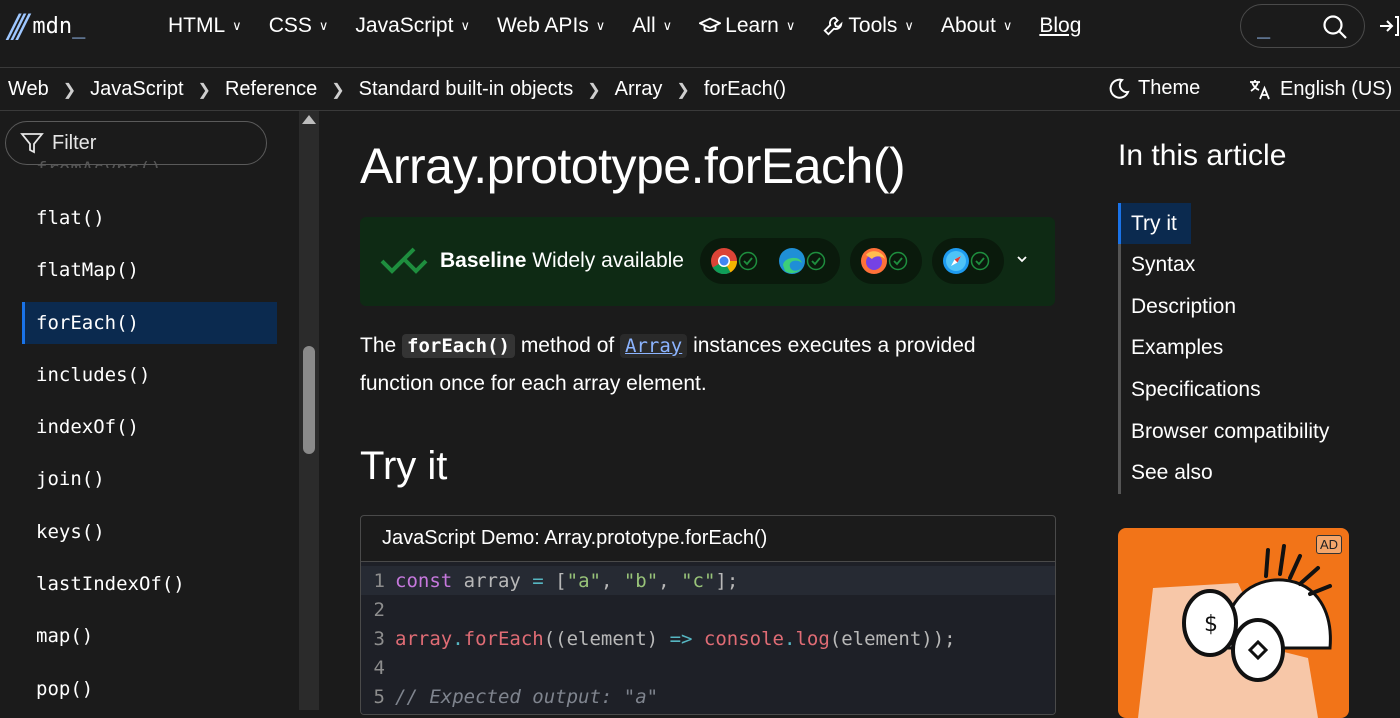 Image resolution: width=1400 pixels, height=718 pixels. Describe the element at coordinates (149, 218) in the screenshot. I see `sidebar-item-flat: flat()` at that location.